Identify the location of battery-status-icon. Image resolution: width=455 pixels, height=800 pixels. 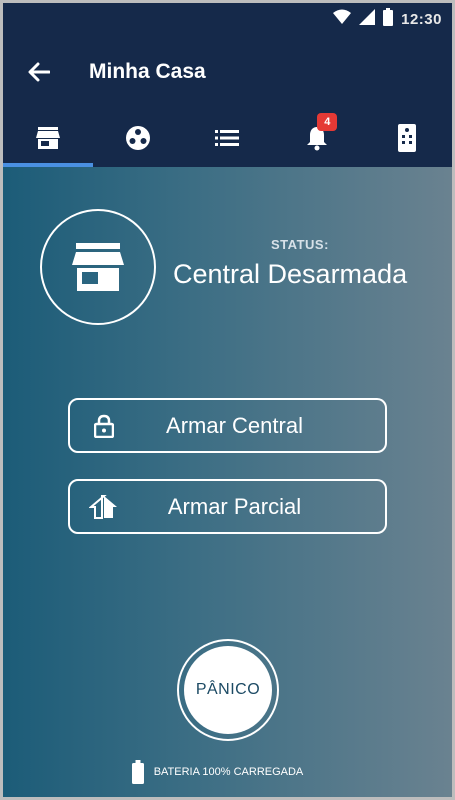
(388, 19).